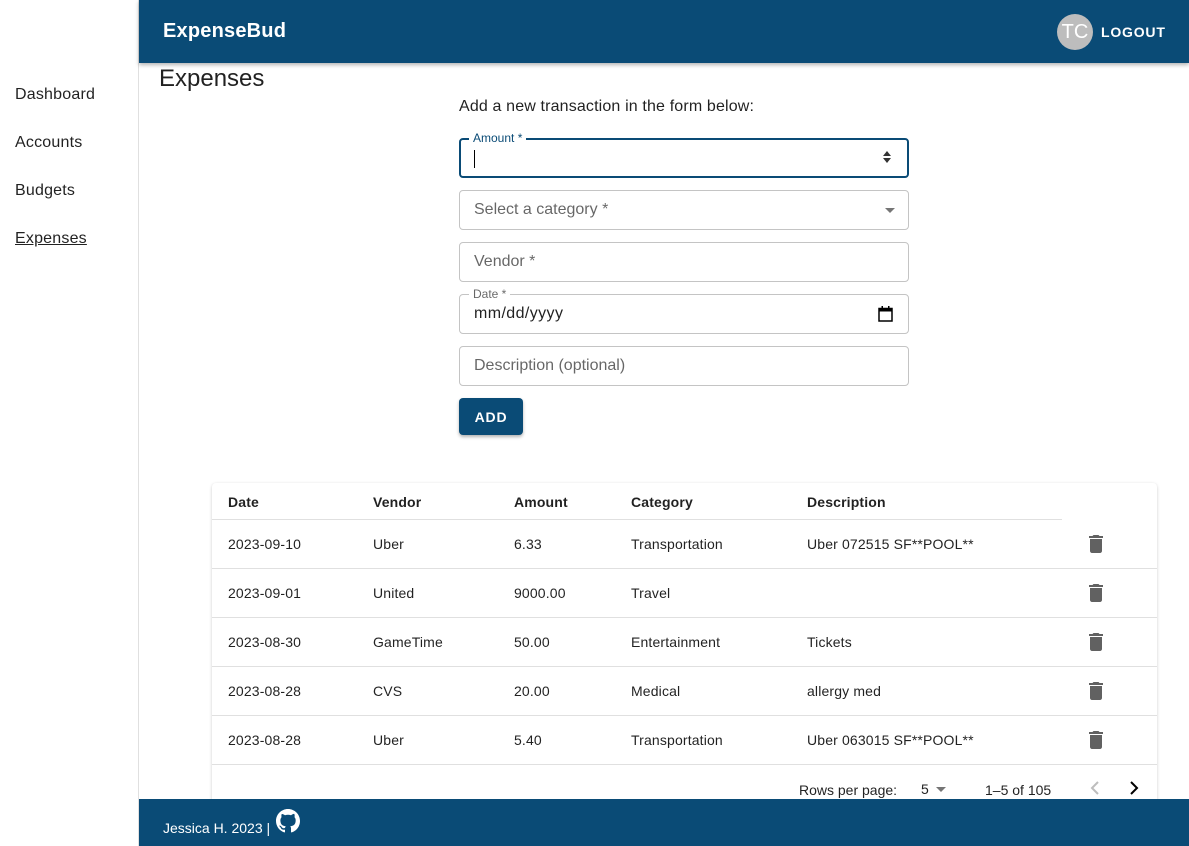 The width and height of the screenshot is (1189, 846). Describe the element at coordinates (212, 78) in the screenshot. I see `page-title: Expenses` at that location.